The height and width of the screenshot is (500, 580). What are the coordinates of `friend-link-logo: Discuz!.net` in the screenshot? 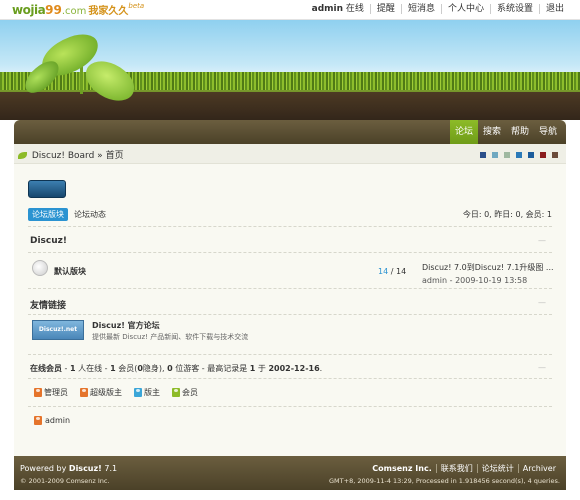 It's located at (58, 330).